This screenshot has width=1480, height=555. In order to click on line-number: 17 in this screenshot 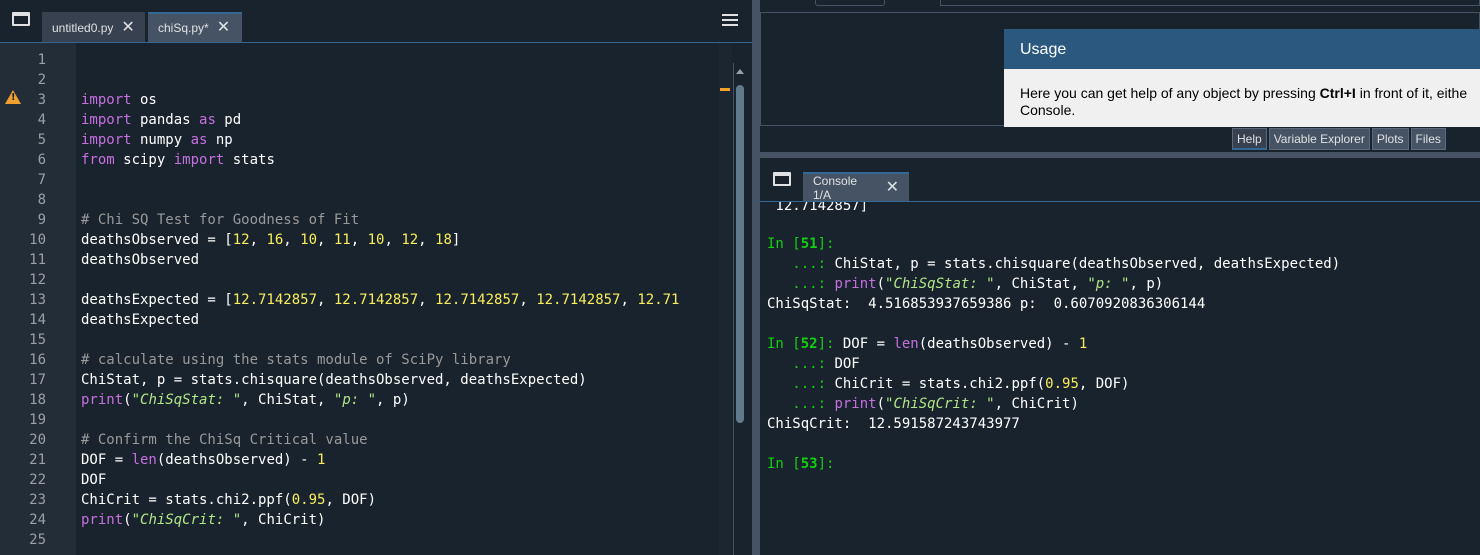, I will do `click(37, 380)`.